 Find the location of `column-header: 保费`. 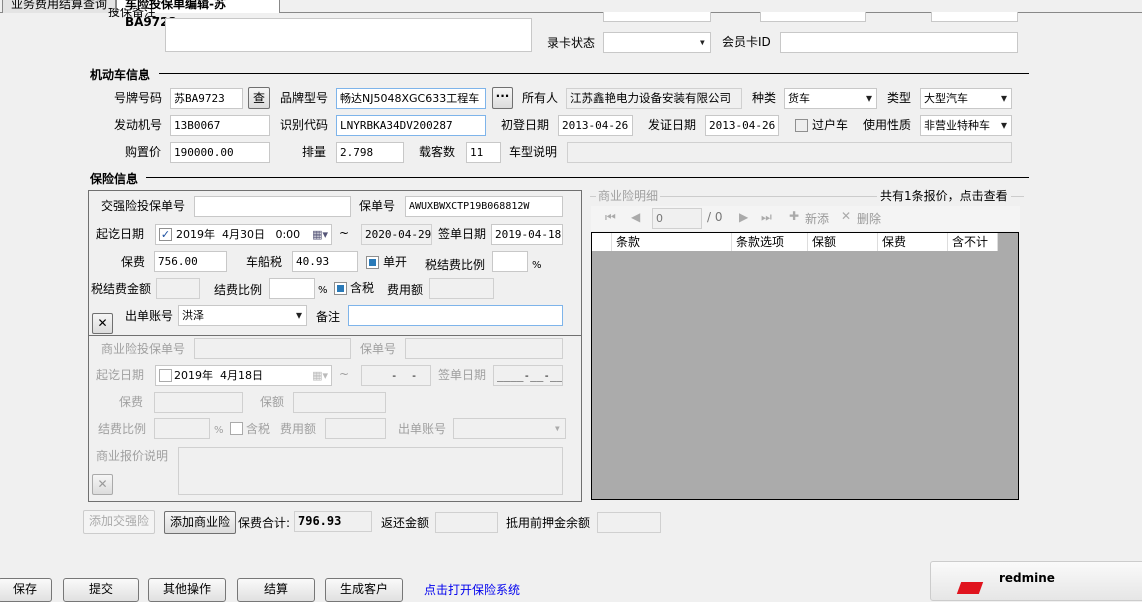

column-header: 保费 is located at coordinates (913, 242).